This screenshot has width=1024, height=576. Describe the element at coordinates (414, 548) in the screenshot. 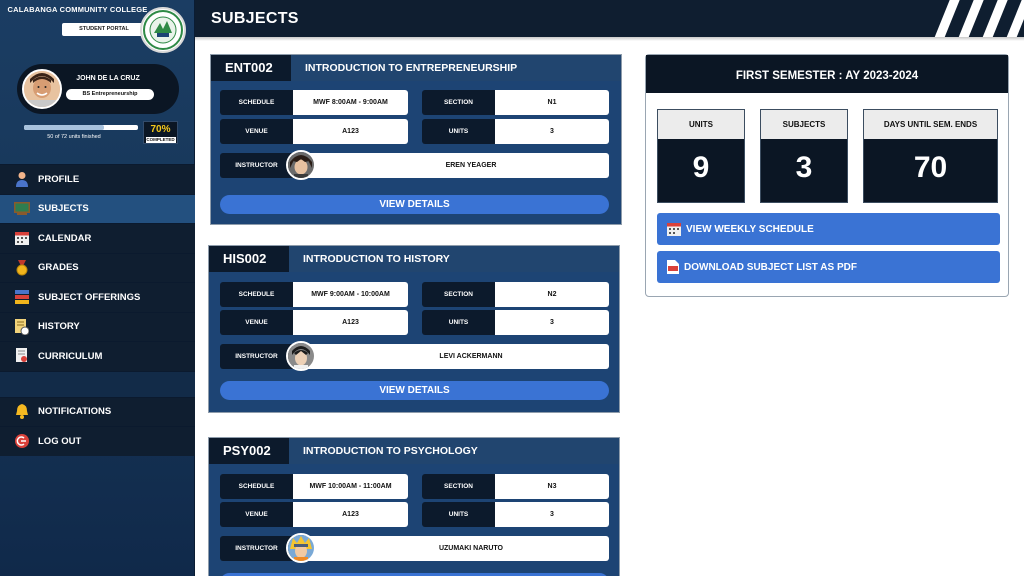

I see `instructor-field: INSTRUCTOR UZUMAKI NARUTO` at that location.